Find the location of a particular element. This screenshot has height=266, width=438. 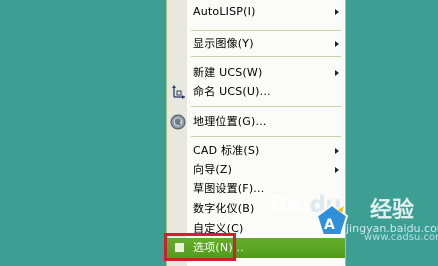

menu-item-label: 新建 UCS(W) is located at coordinates (228, 72).